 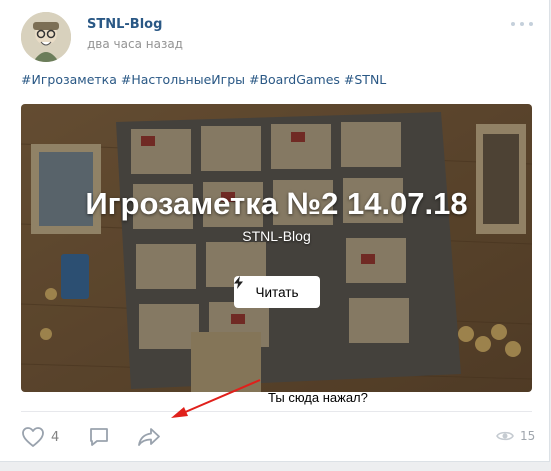 What do you see at coordinates (276, 411) in the screenshot?
I see `actions-divider` at bounding box center [276, 411].